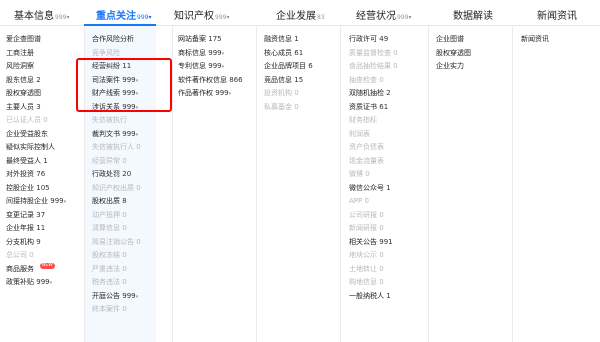  I want to click on menu-item: 专利信息 999▾, so click(210, 67).